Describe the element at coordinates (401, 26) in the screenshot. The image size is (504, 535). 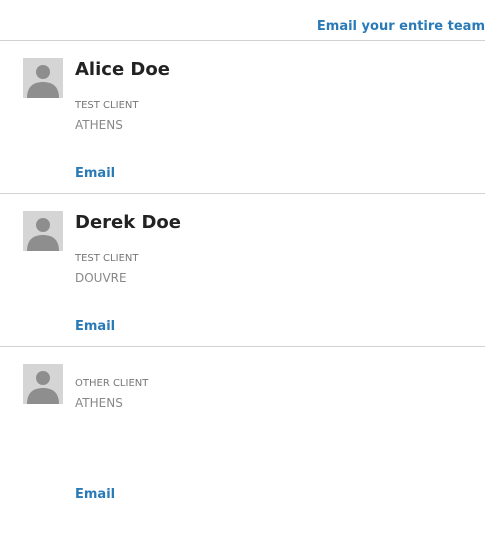
I see `email-entire-team-link: Email your entire team` at that location.